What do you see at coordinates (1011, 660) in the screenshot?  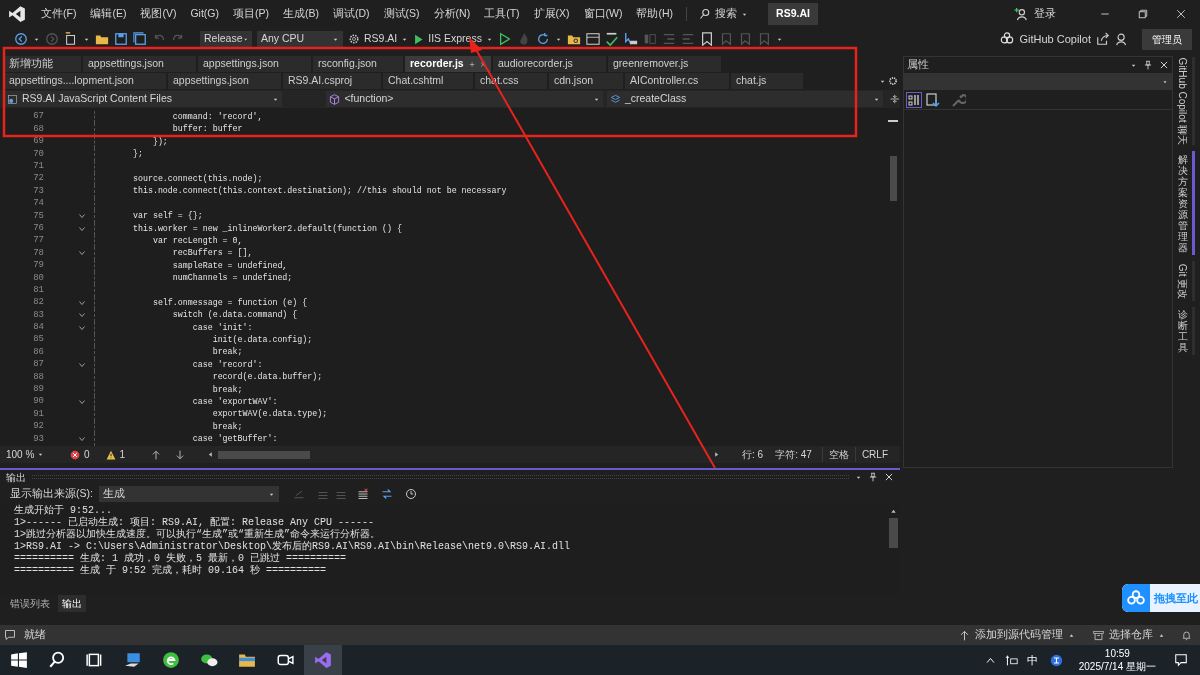 I see `network-icon` at bounding box center [1011, 660].